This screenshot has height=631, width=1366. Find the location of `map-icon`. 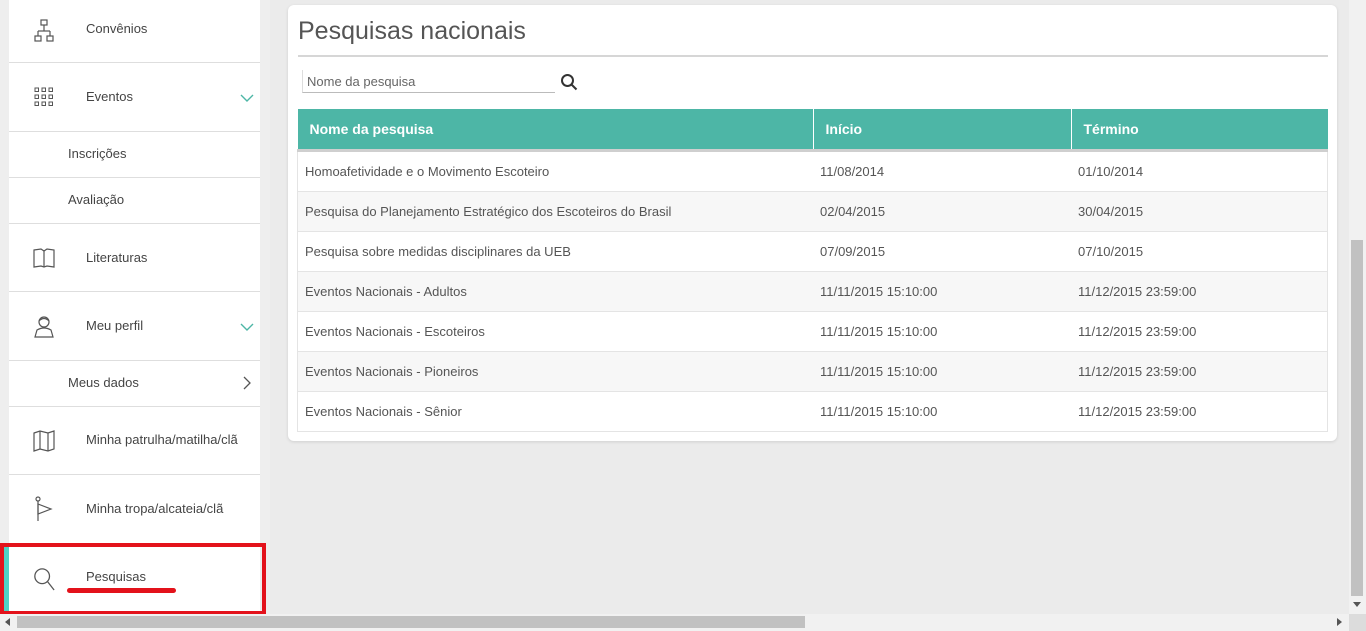

map-icon is located at coordinates (44, 440).